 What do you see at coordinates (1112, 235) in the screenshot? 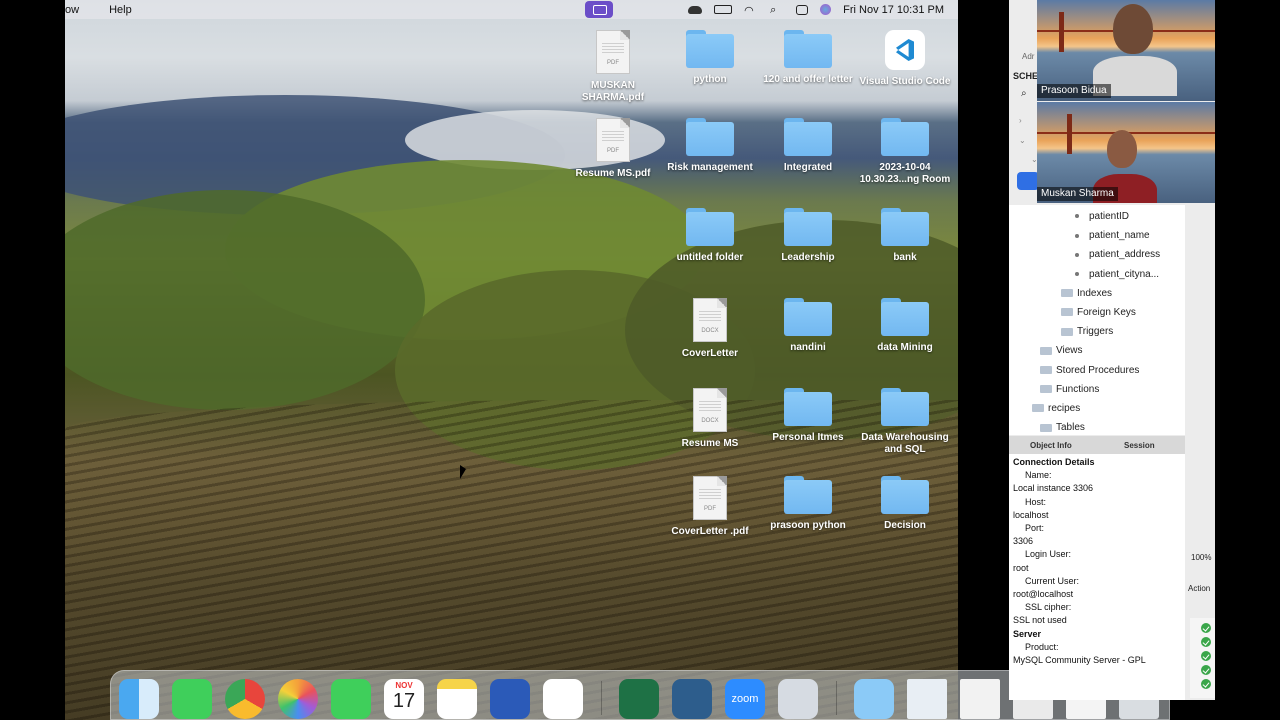
I see `schema-tree-row: patient_name` at bounding box center [1112, 235].